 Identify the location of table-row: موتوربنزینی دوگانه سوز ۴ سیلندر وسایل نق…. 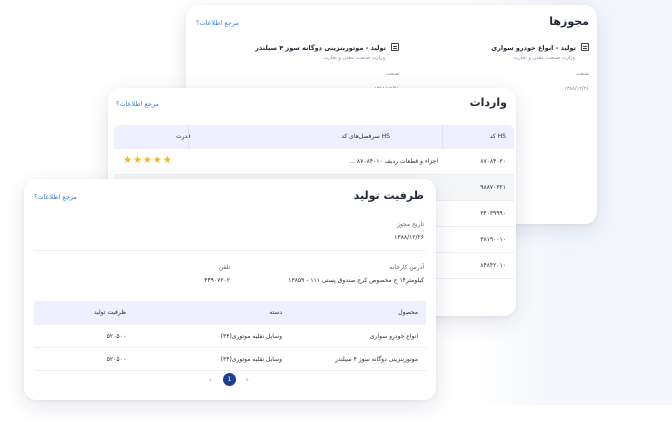
(230, 359).